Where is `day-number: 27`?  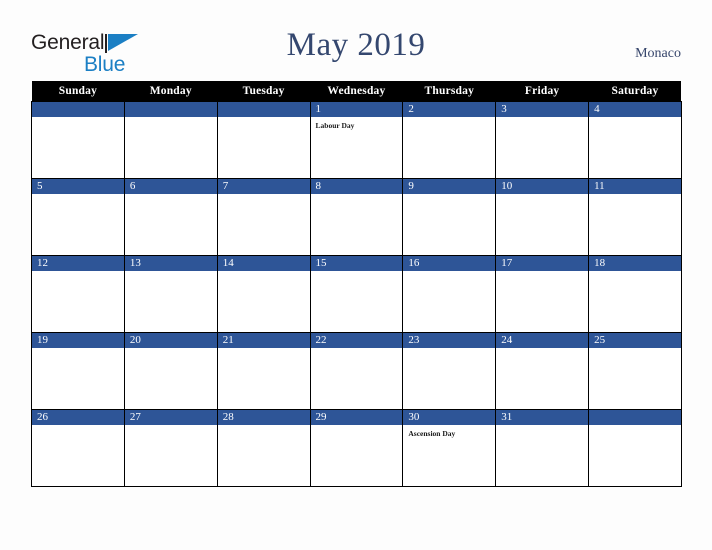
day-number: 27 is located at coordinates (170, 417).